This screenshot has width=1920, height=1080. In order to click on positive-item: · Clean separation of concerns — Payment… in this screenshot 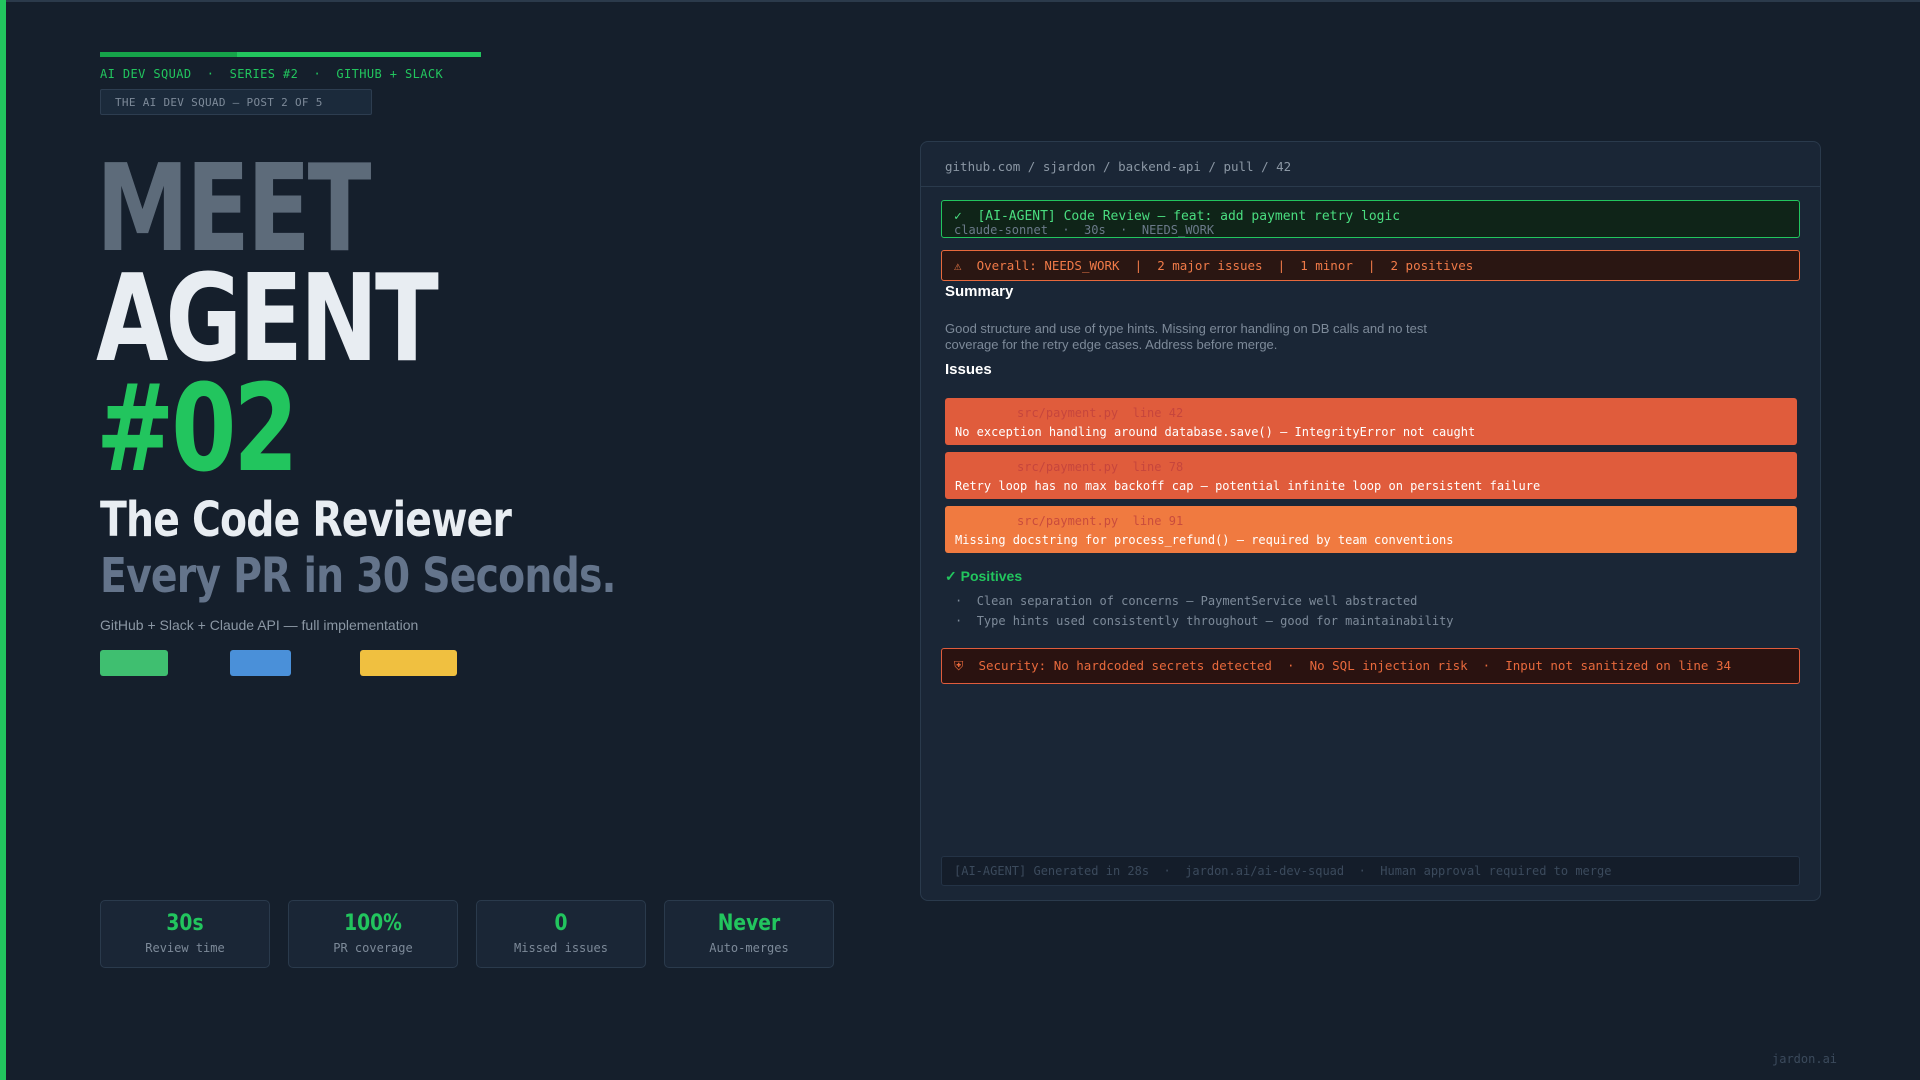, I will do `click(1186, 601)`.